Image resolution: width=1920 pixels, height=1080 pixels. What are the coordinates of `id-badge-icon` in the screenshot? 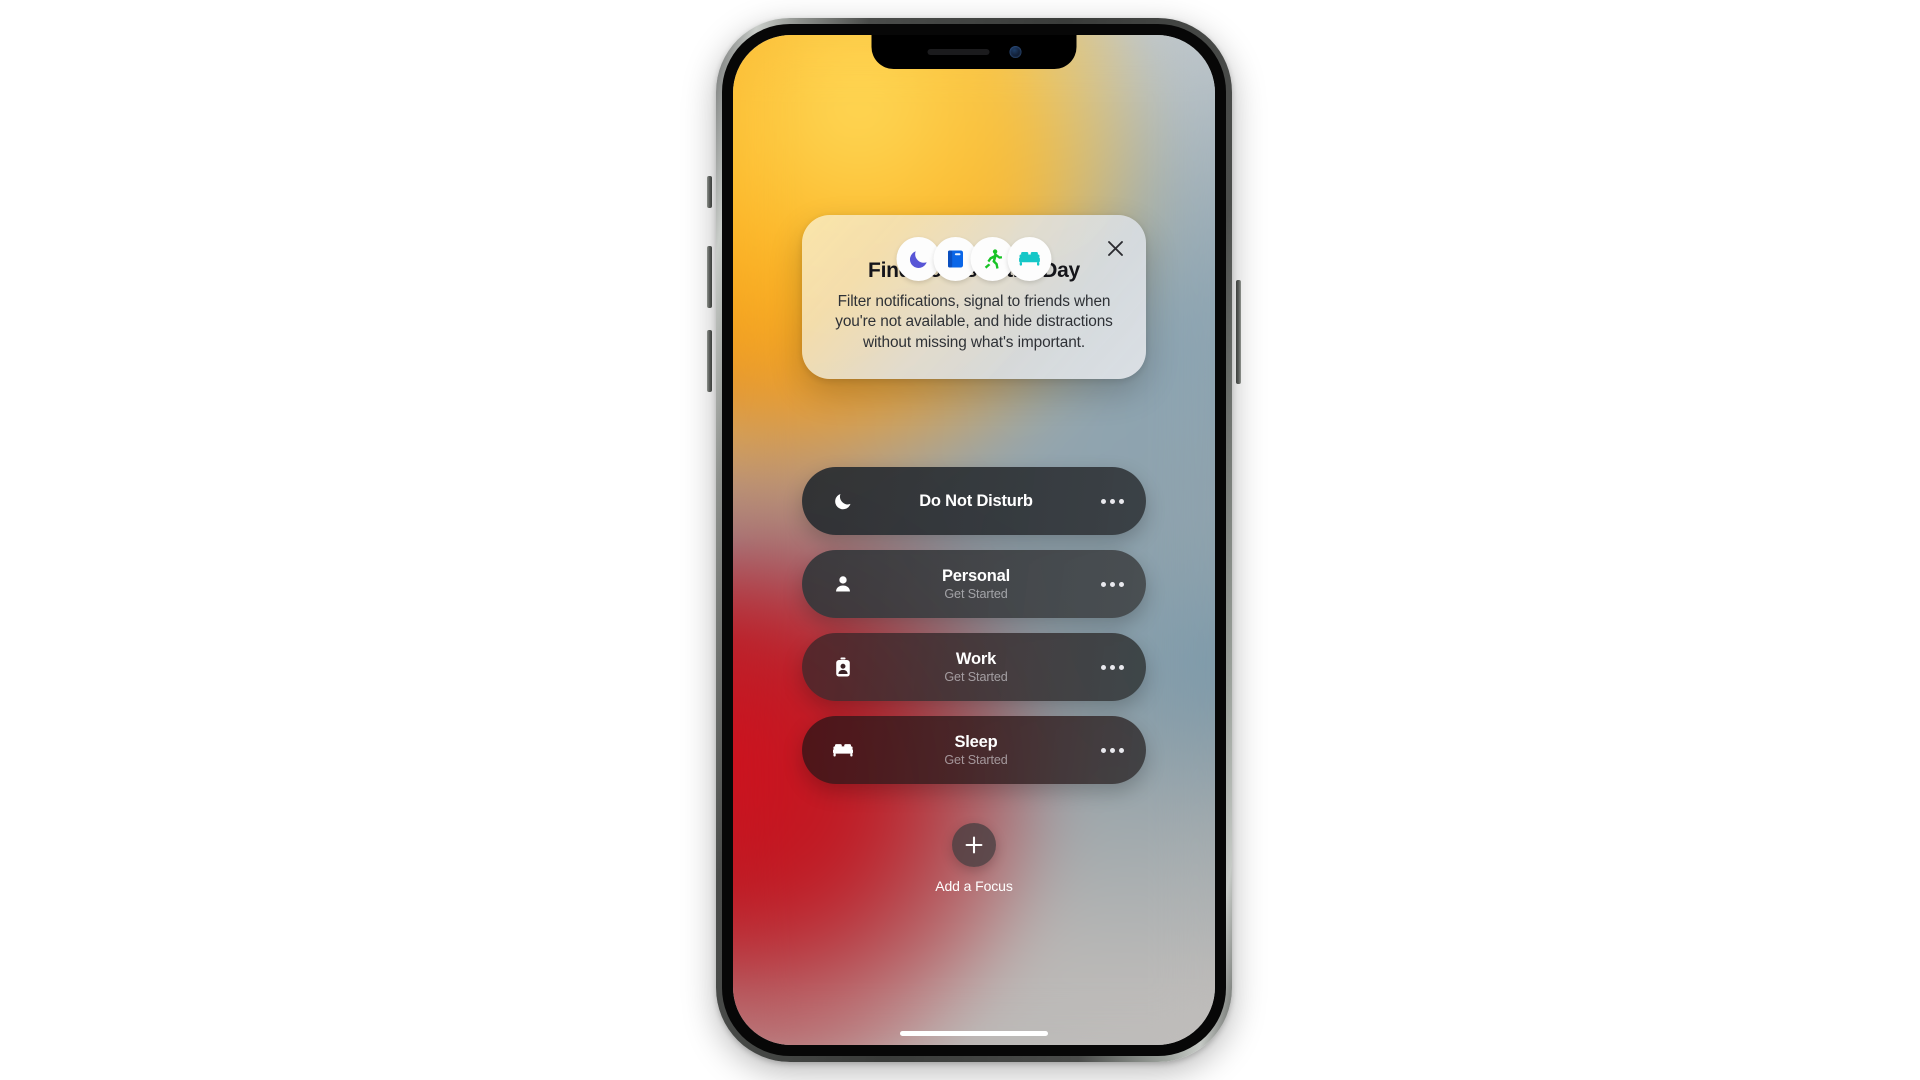 It's located at (843, 667).